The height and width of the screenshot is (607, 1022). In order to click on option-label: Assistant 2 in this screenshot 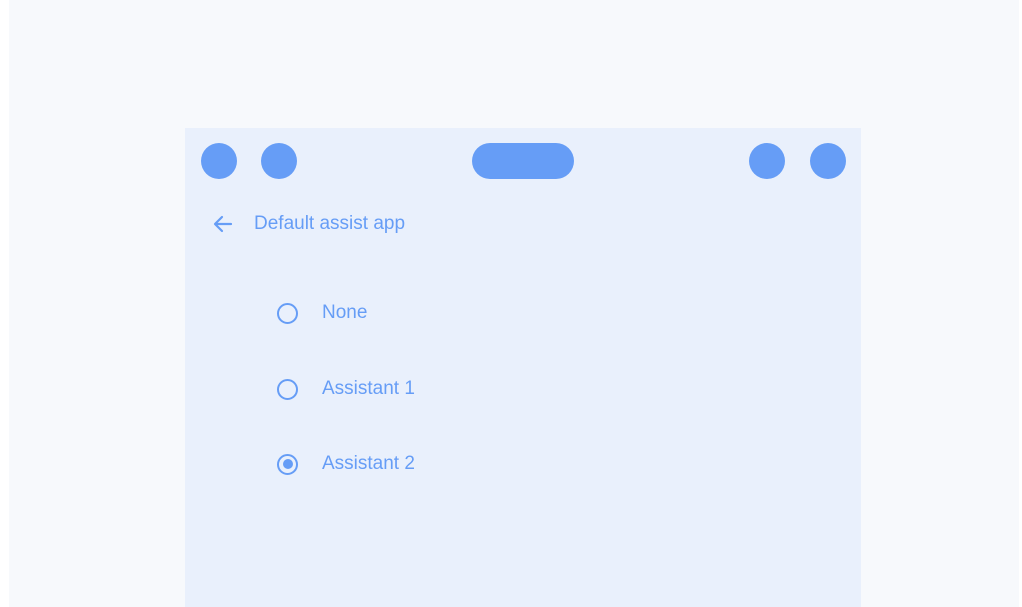, I will do `click(368, 463)`.